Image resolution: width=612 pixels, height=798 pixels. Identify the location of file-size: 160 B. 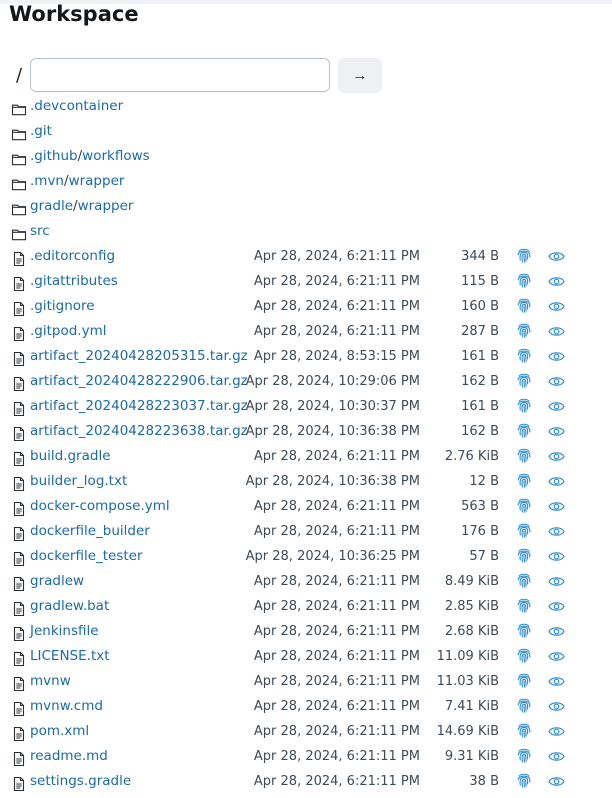
(480, 306).